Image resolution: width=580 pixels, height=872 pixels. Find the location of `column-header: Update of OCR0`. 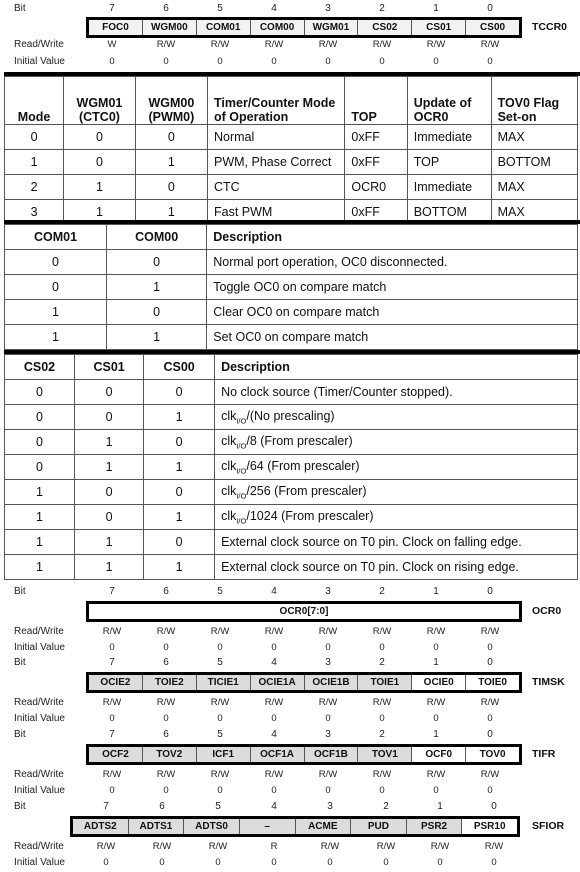

column-header: Update of OCR0 is located at coordinates (449, 100).